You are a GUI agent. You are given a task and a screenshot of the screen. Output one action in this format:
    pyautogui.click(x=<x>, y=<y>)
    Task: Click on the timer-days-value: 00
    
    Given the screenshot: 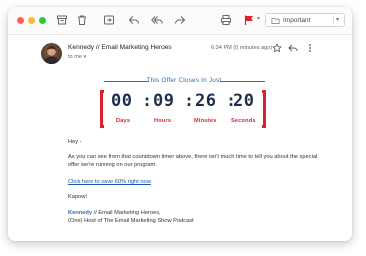 What is the action you would take?
    pyautogui.click(x=122, y=101)
    